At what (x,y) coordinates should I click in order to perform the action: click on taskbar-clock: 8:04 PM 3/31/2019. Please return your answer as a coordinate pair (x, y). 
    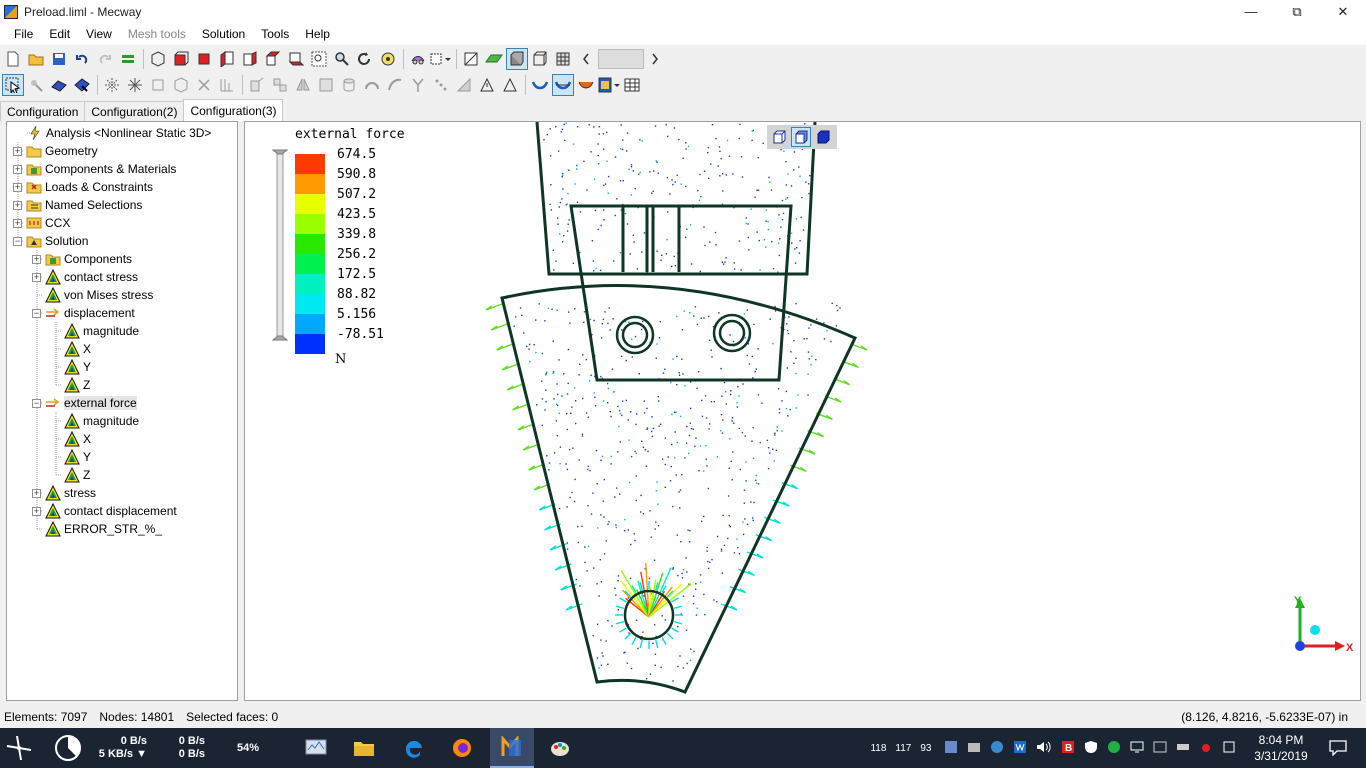
    Looking at the image, I should click on (1281, 748).